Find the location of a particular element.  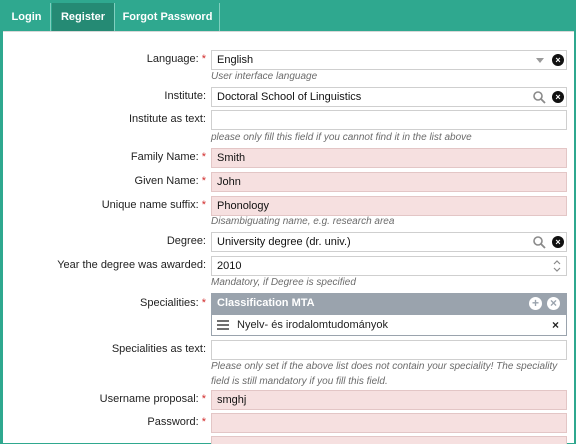

tab-login: Login is located at coordinates (27, 17).